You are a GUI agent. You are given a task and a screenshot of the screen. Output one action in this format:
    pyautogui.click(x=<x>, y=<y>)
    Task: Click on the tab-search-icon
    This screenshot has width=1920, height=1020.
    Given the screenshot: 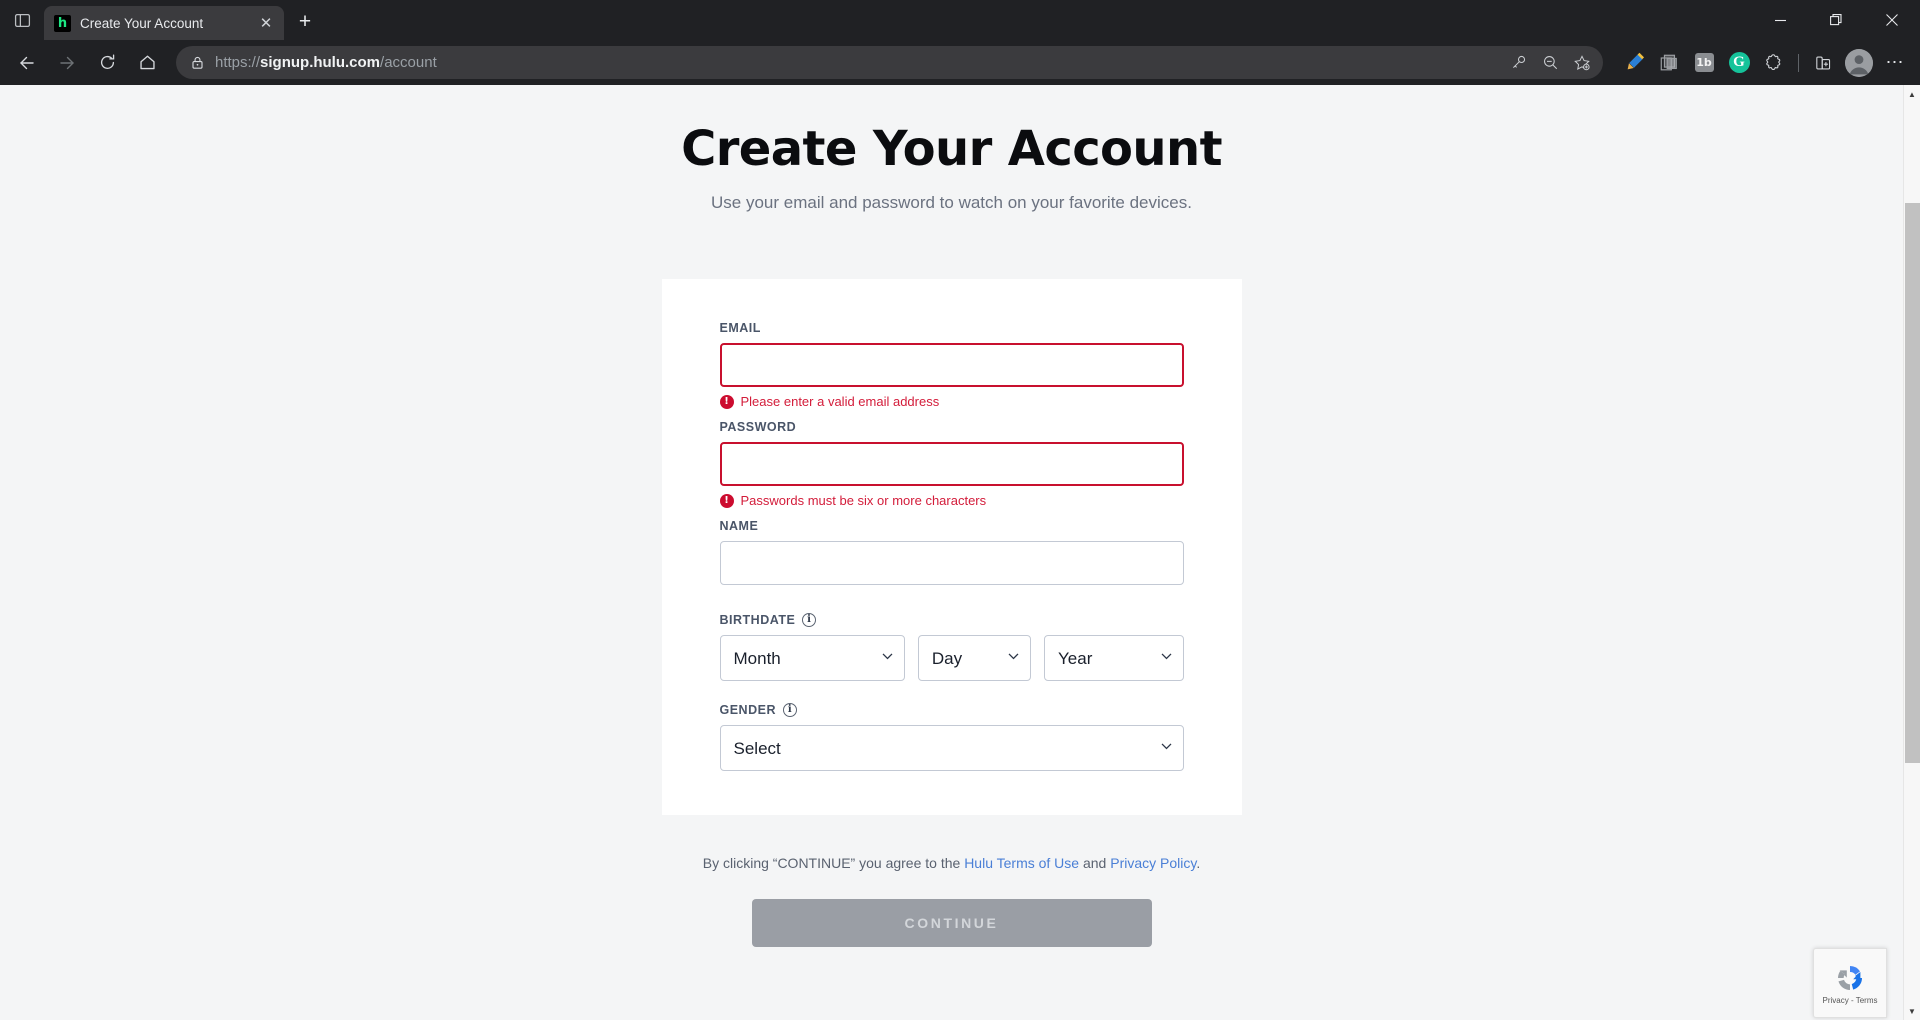 What is the action you would take?
    pyautogui.click(x=22, y=20)
    